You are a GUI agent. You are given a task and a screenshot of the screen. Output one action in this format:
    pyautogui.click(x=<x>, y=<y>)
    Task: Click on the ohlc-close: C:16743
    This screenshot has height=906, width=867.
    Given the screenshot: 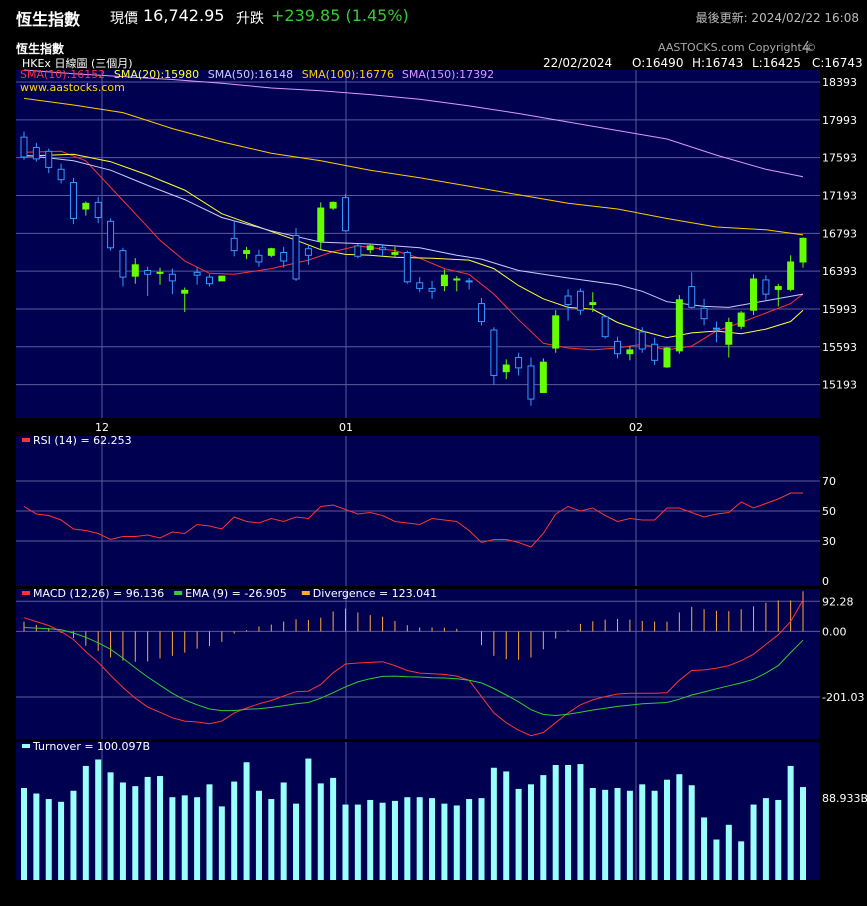 What is the action you would take?
    pyautogui.click(x=837, y=63)
    